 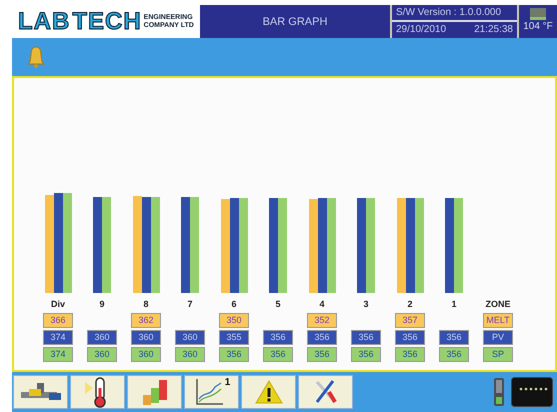 I want to click on zone-label: 5, so click(x=278, y=304).